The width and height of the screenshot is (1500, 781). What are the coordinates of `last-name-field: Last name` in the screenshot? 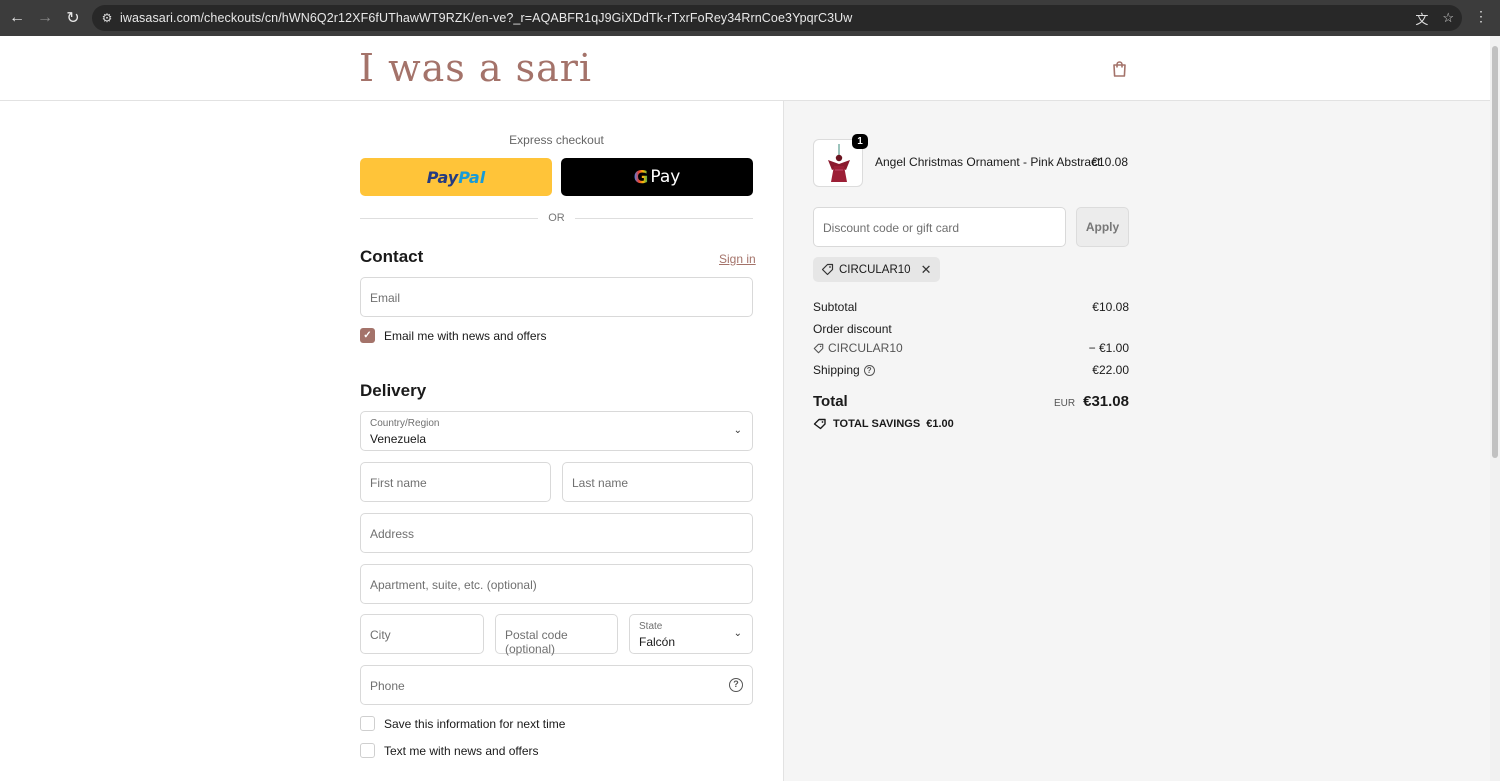 It's located at (657, 482).